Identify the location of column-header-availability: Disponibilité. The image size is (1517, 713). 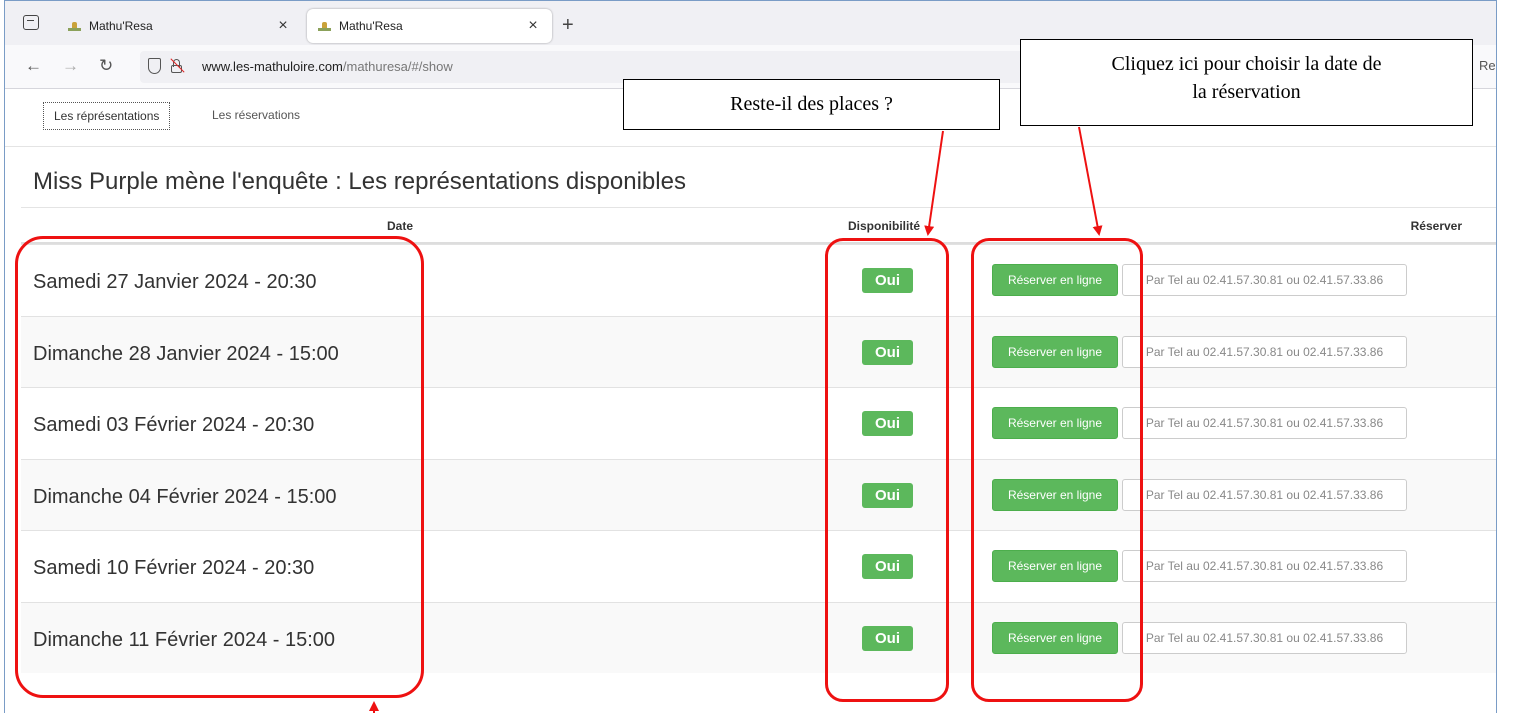
(884, 226).